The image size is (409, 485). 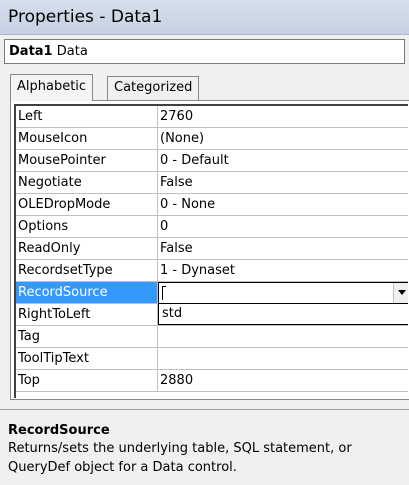 I want to click on property-name: RecordSource, so click(x=87, y=292).